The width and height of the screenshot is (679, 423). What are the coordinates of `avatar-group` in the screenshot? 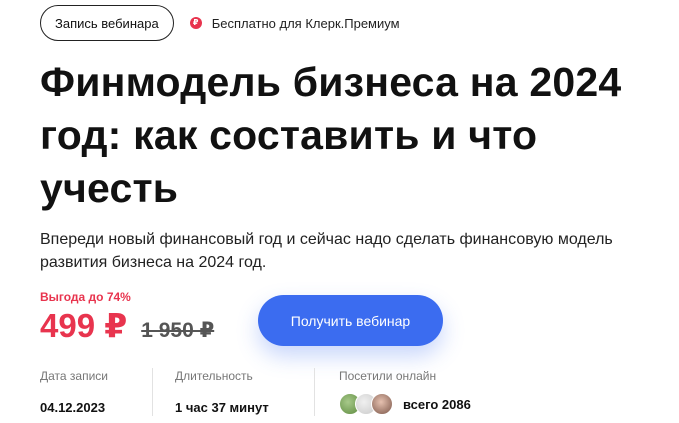 It's located at (366, 404).